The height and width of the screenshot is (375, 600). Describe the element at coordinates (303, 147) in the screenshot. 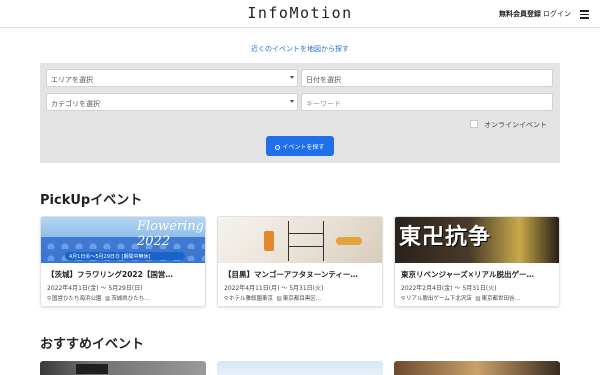

I see `search-button-label: イベントを探す` at that location.